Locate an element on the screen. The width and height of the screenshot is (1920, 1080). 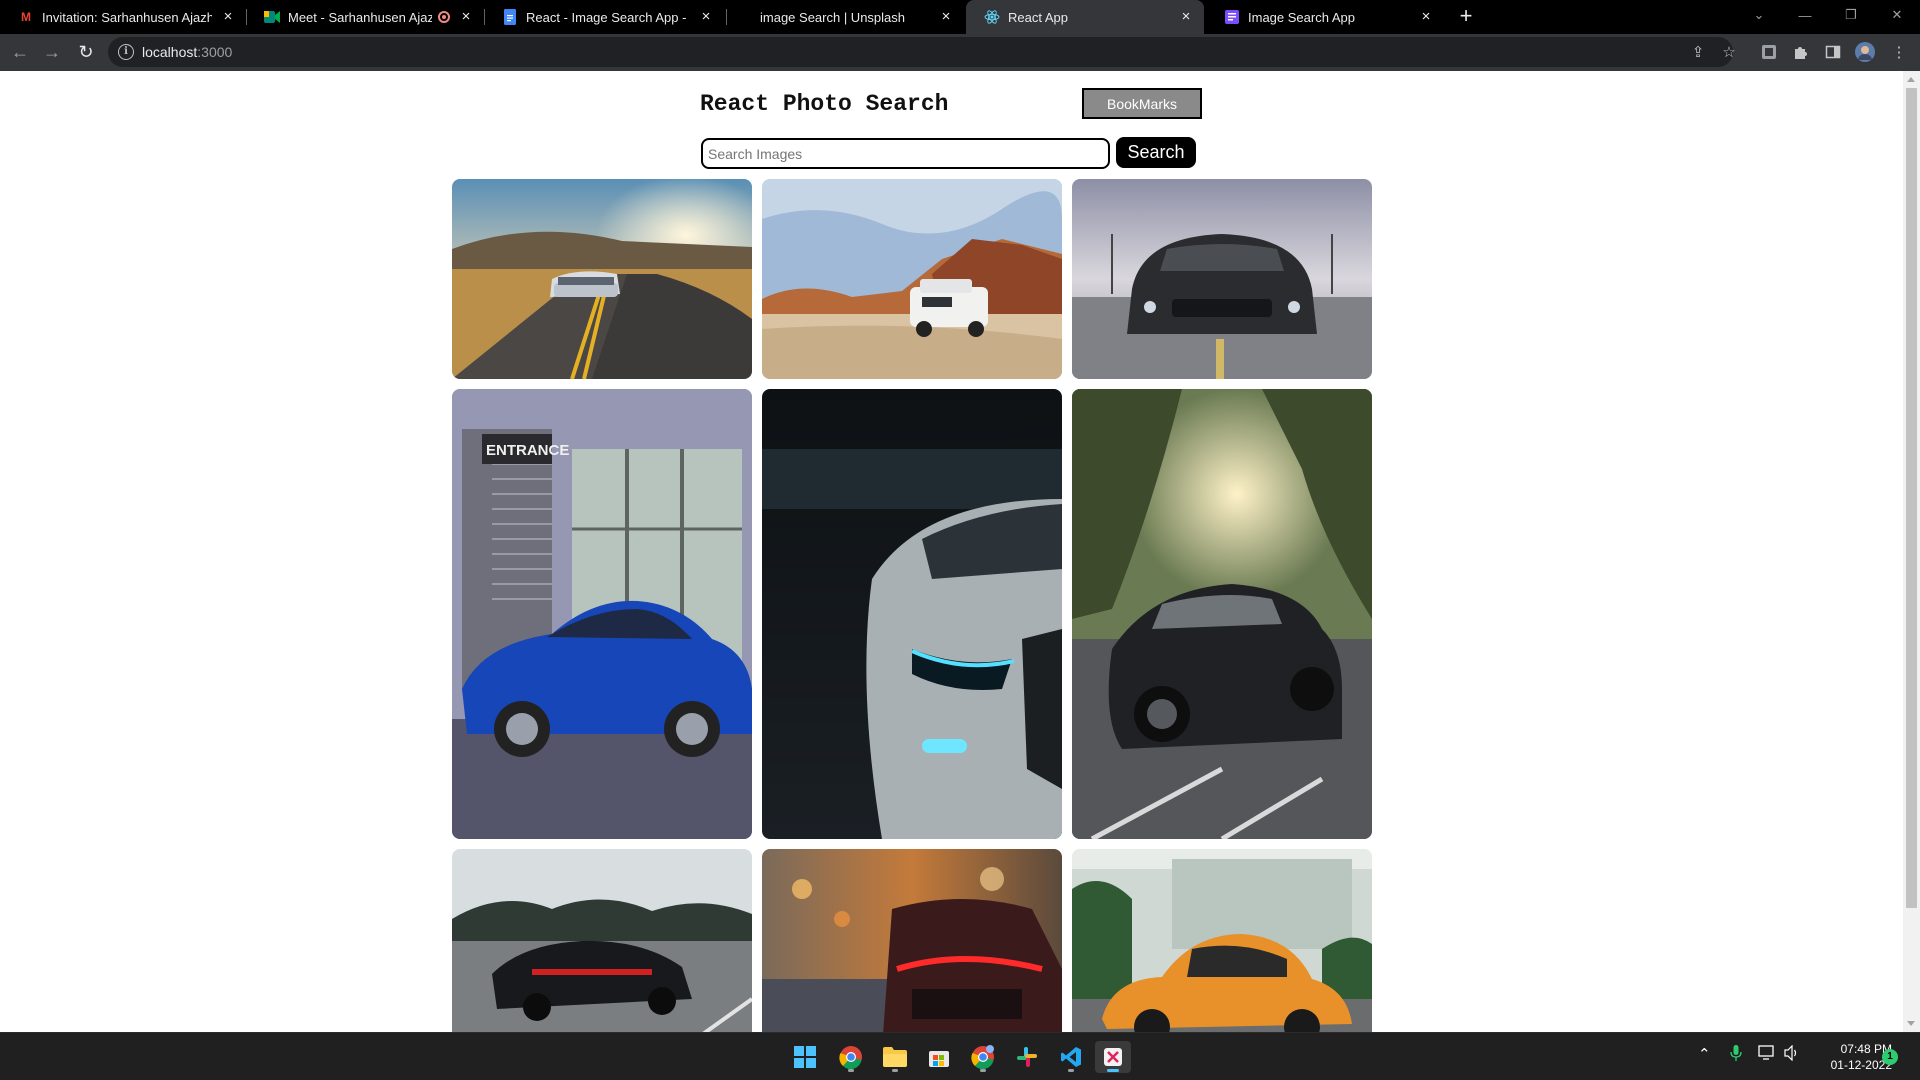
search-input is located at coordinates (905, 153).